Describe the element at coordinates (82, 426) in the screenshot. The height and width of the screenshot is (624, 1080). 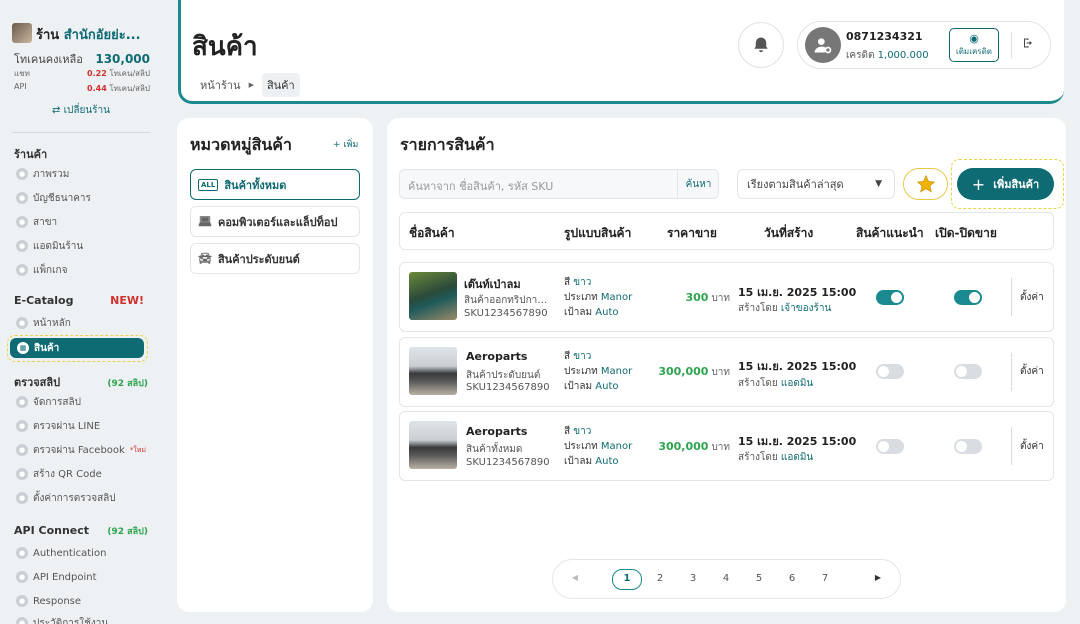
I see `sidebar-item-line: ● ตรวจผ่าน LINE` at that location.